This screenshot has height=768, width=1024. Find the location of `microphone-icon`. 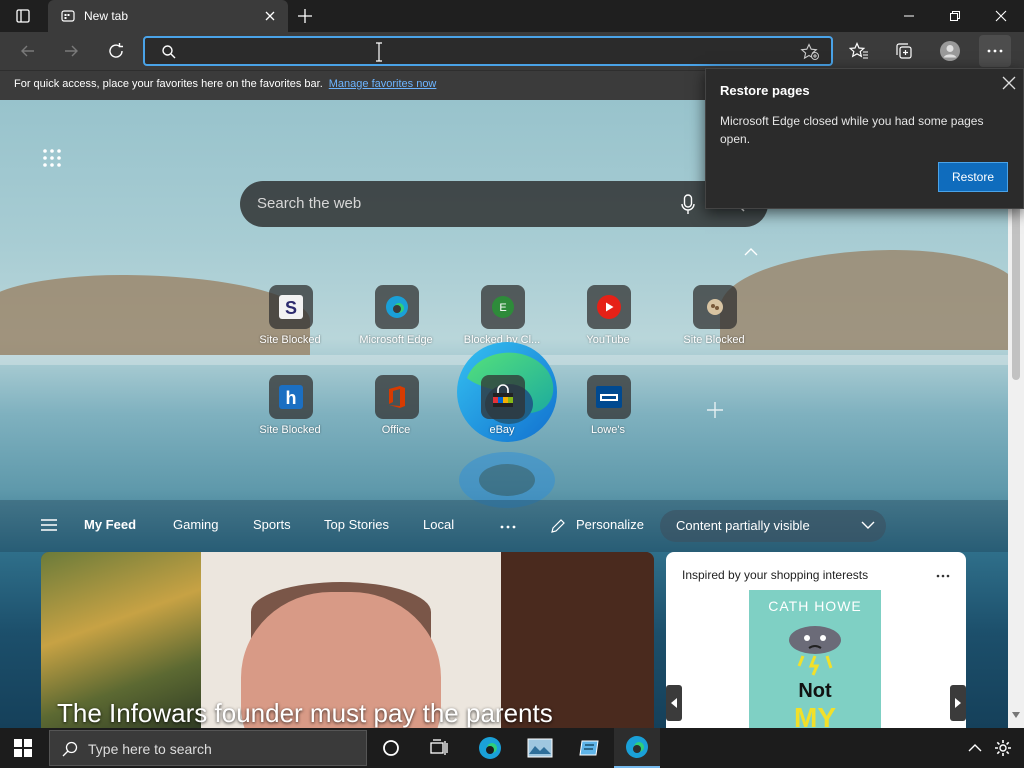

microphone-icon is located at coordinates (688, 205).